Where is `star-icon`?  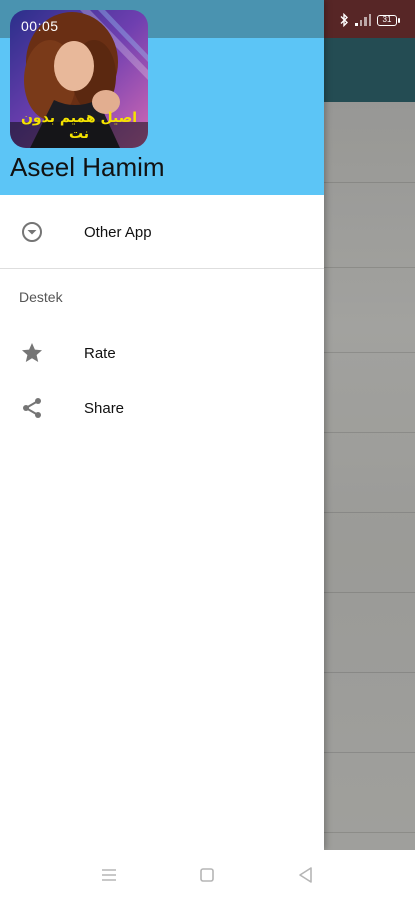
star-icon is located at coordinates (32, 352).